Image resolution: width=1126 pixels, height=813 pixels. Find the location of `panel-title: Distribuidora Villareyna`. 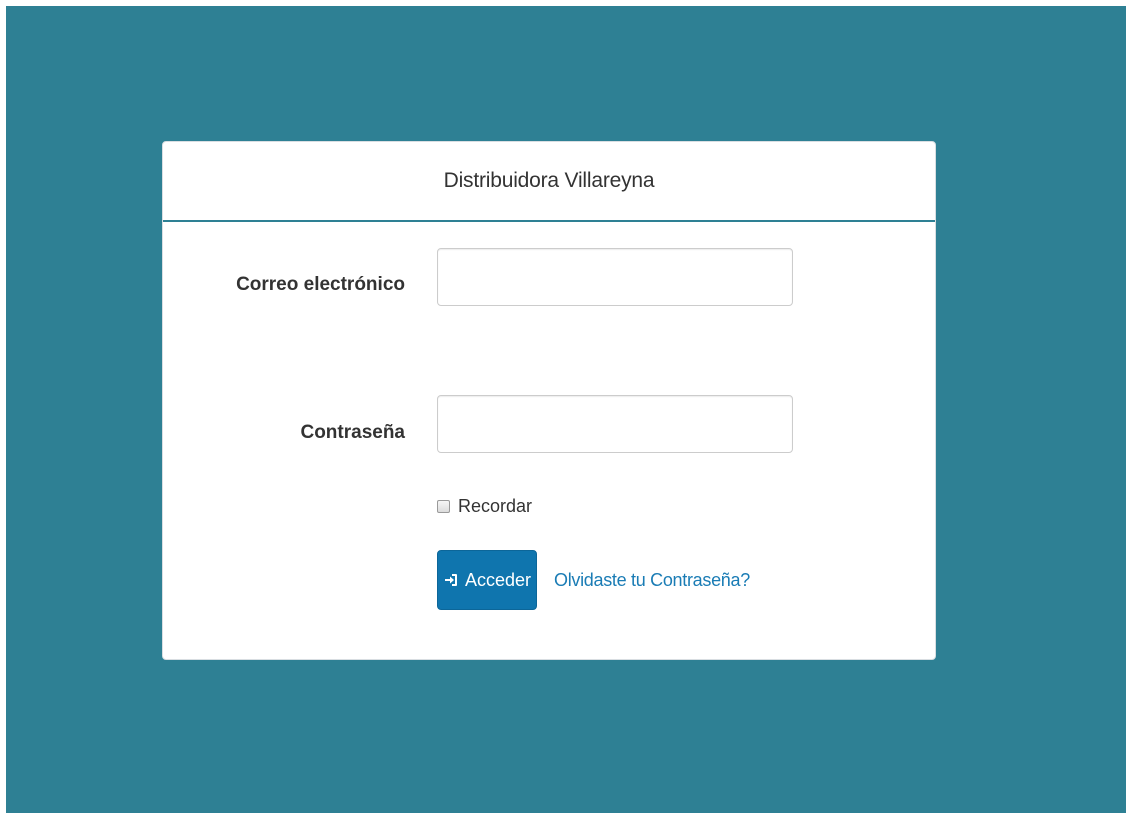

panel-title: Distribuidora Villareyna is located at coordinates (549, 180).